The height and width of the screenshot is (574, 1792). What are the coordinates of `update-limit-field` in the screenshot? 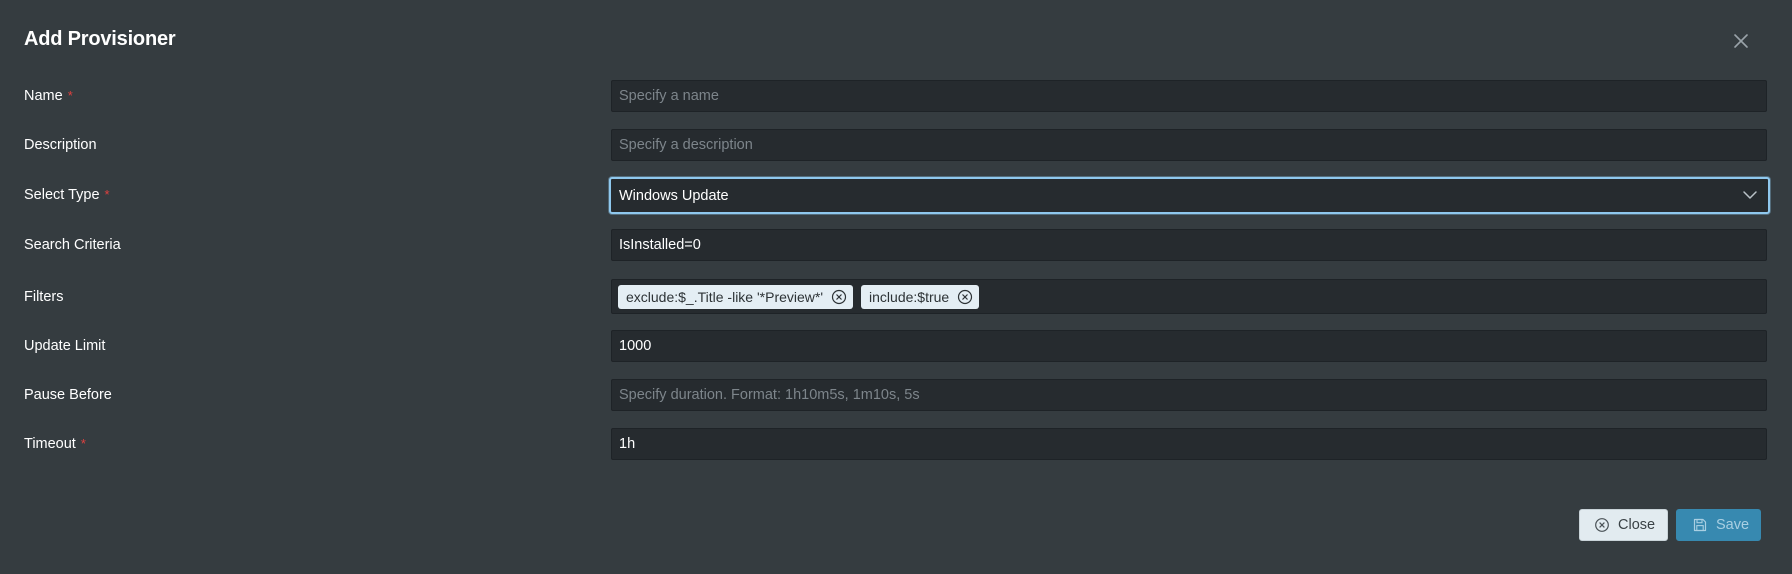 It's located at (1189, 346).